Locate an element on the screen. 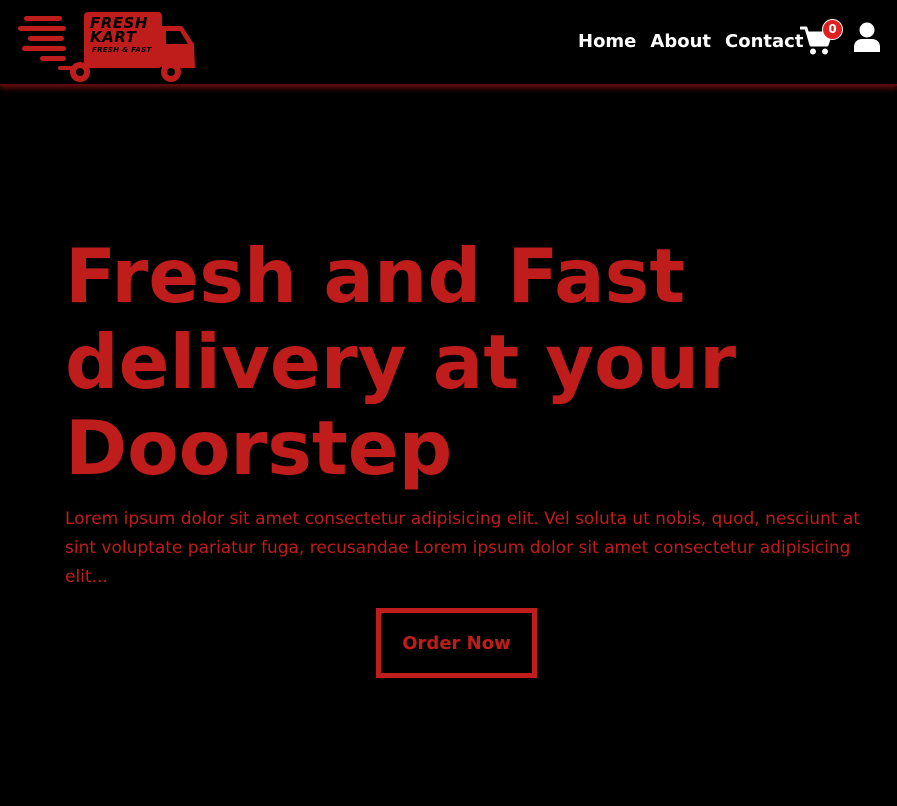  nav-link-contact: Contact is located at coordinates (764, 42).